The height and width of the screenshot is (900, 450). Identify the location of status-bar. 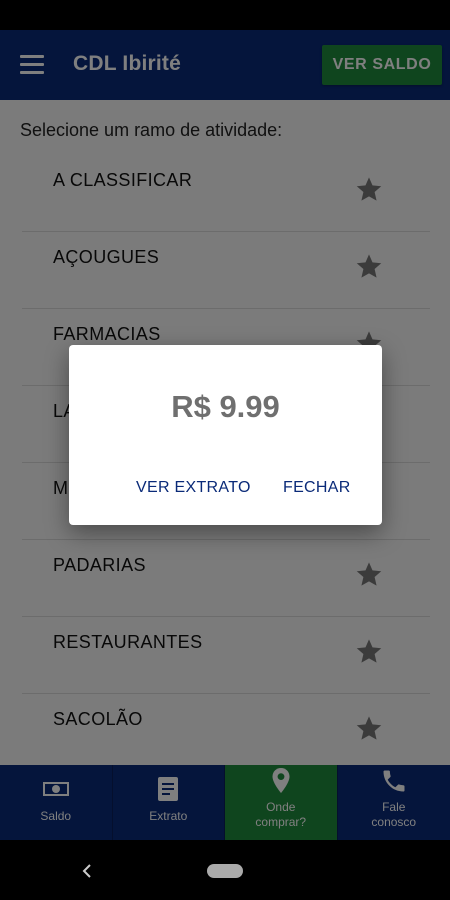
(225, 15).